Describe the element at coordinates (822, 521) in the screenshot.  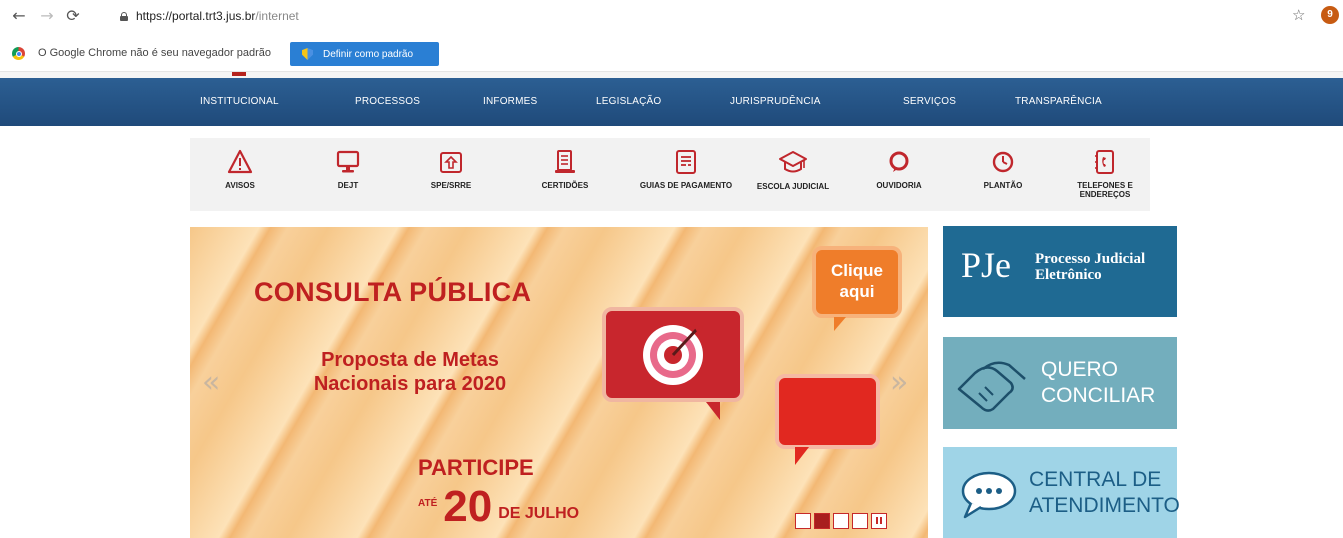
I see `carousel-dot-active` at that location.